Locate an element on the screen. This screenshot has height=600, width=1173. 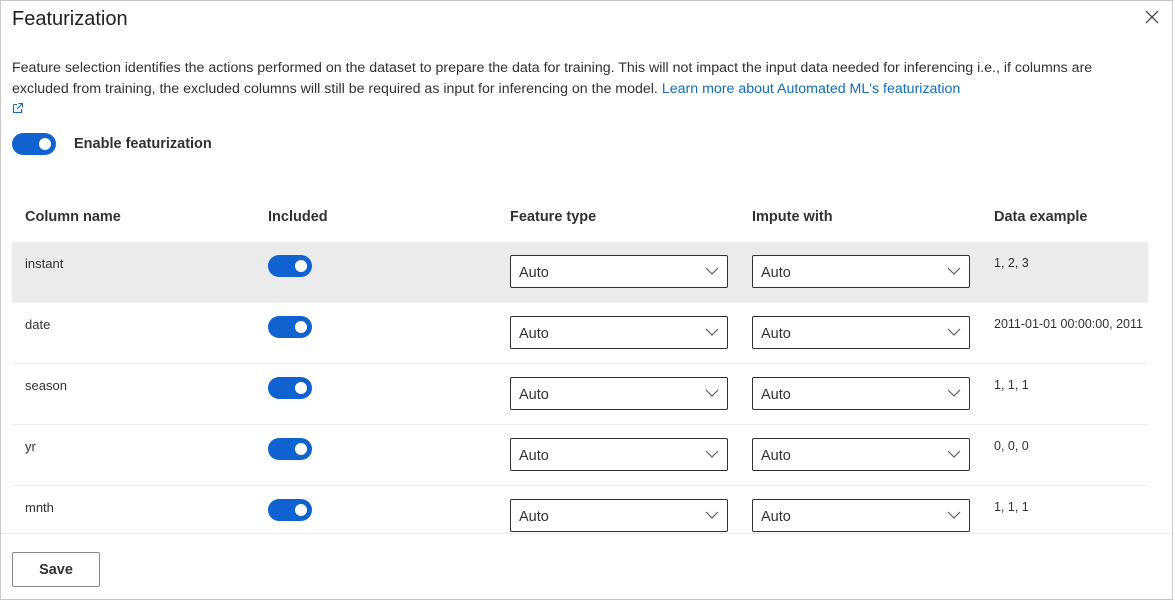
close-icon is located at coordinates (1152, 17).